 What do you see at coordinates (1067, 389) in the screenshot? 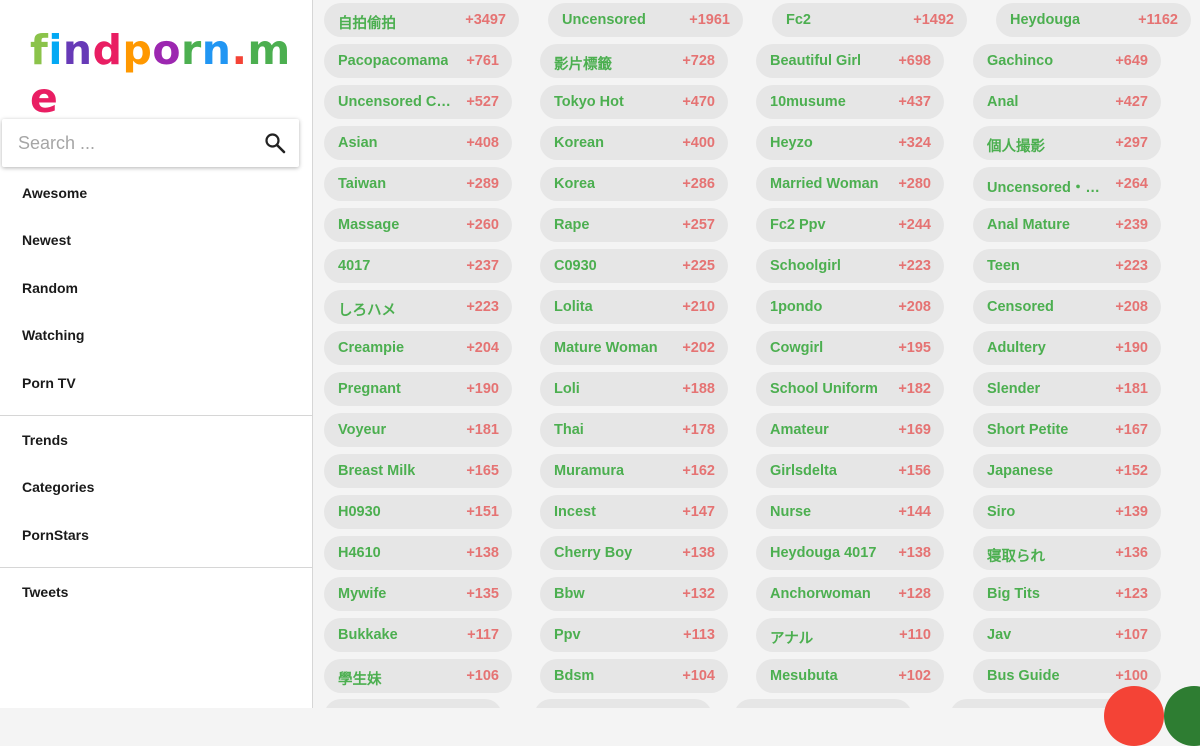
I see `tag-pill: Slender +181` at bounding box center [1067, 389].